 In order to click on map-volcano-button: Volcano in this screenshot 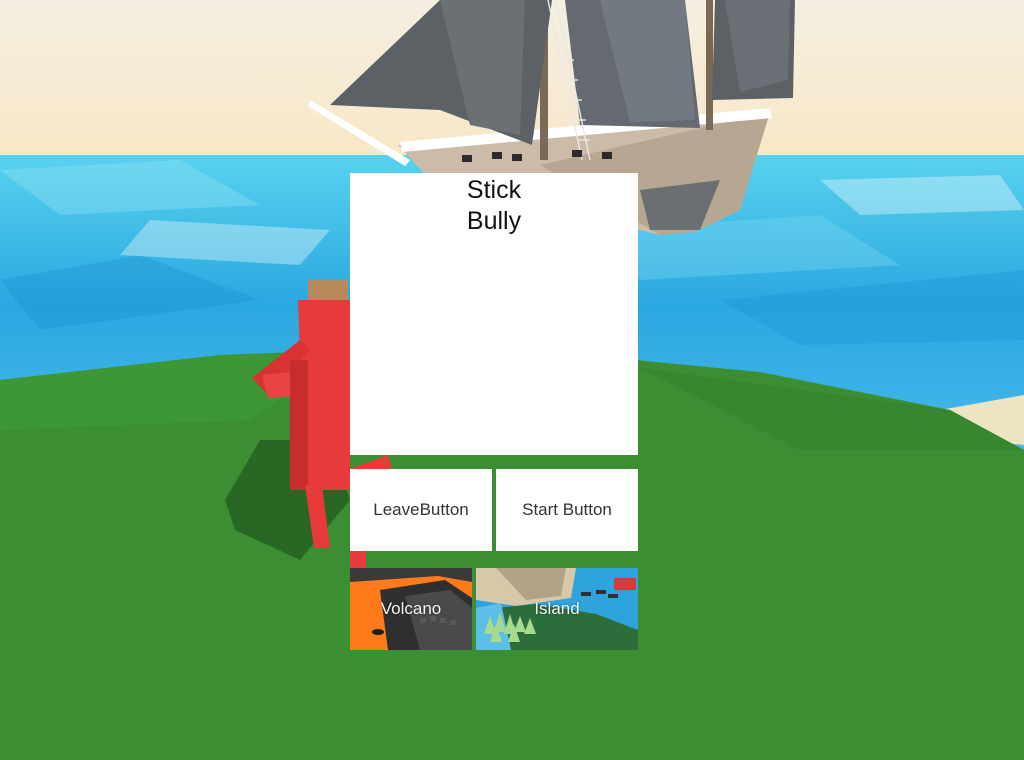, I will do `click(411, 609)`.